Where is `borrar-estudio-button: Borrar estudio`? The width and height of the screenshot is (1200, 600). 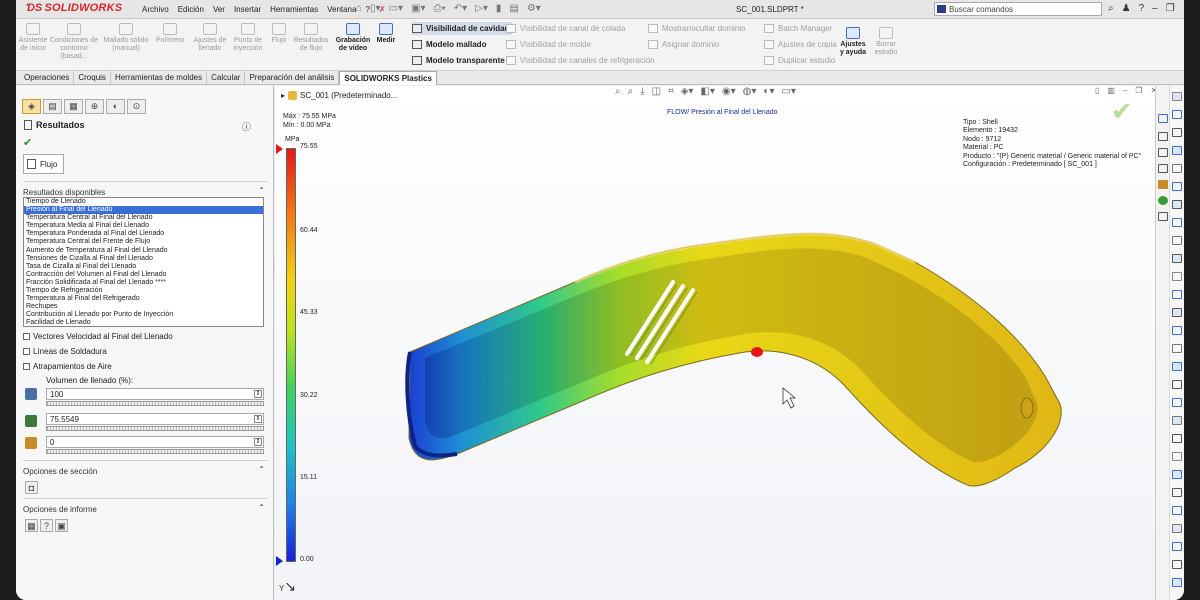 borrar-estudio-button: Borrar estudio is located at coordinates (886, 42).